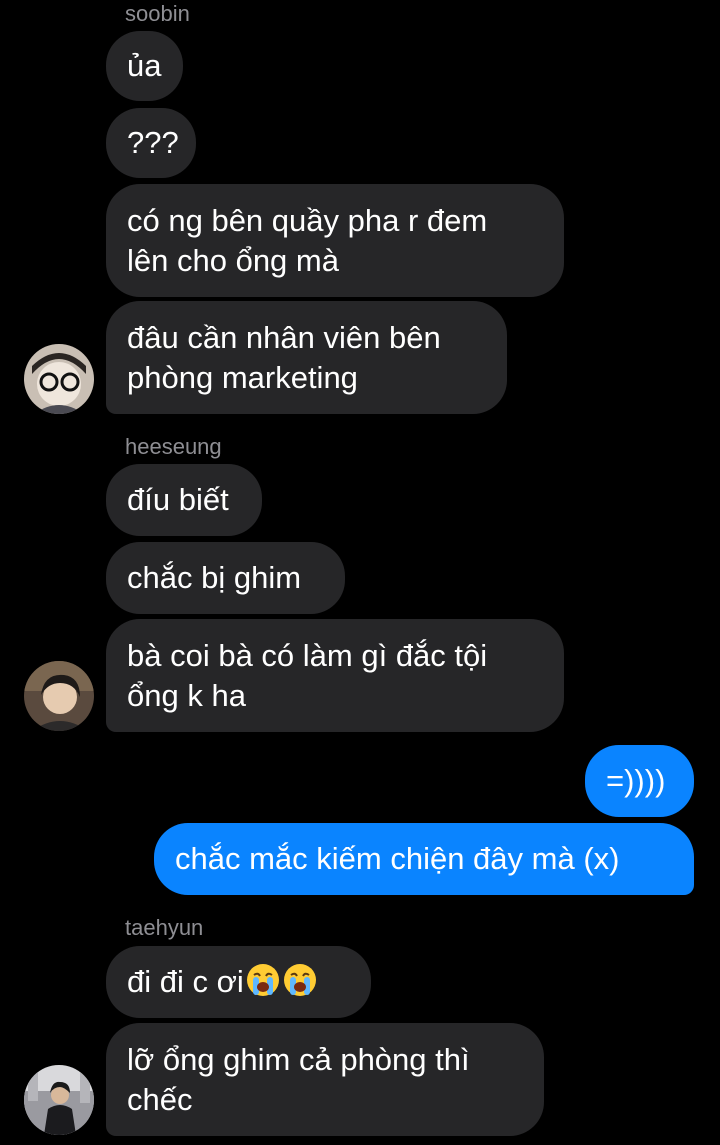 The width and height of the screenshot is (720, 1145). Describe the element at coordinates (397, 858) in the screenshot. I see `message-text: chắc mắc kiếm chiện đây mà (x)` at that location.